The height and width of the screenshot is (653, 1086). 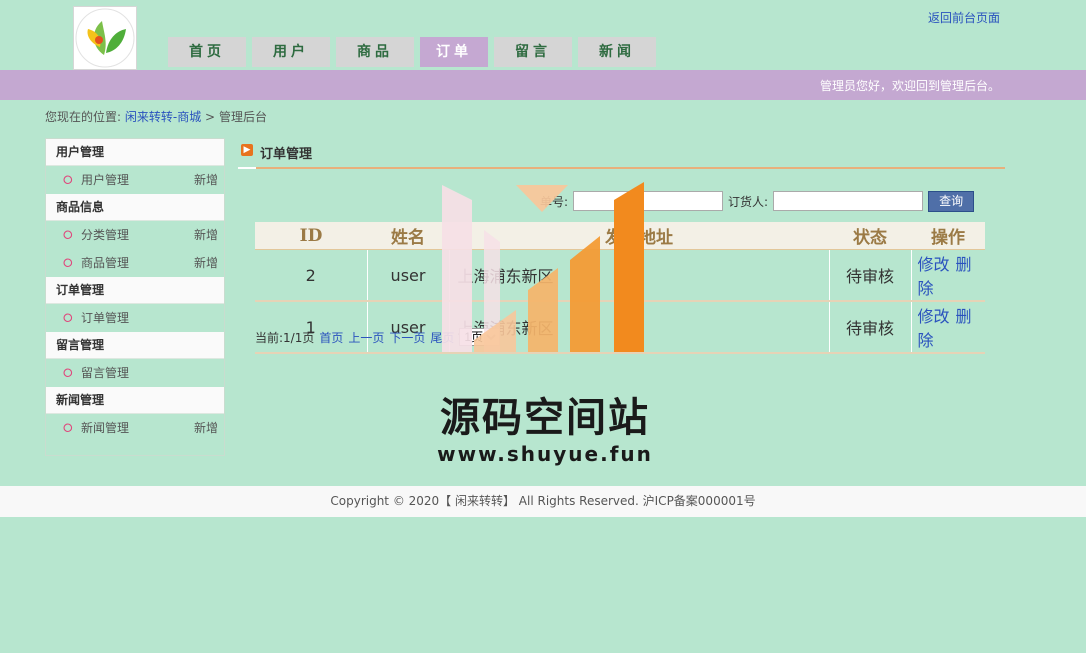 I want to click on page-status: 当前:1/1页, so click(x=285, y=337).